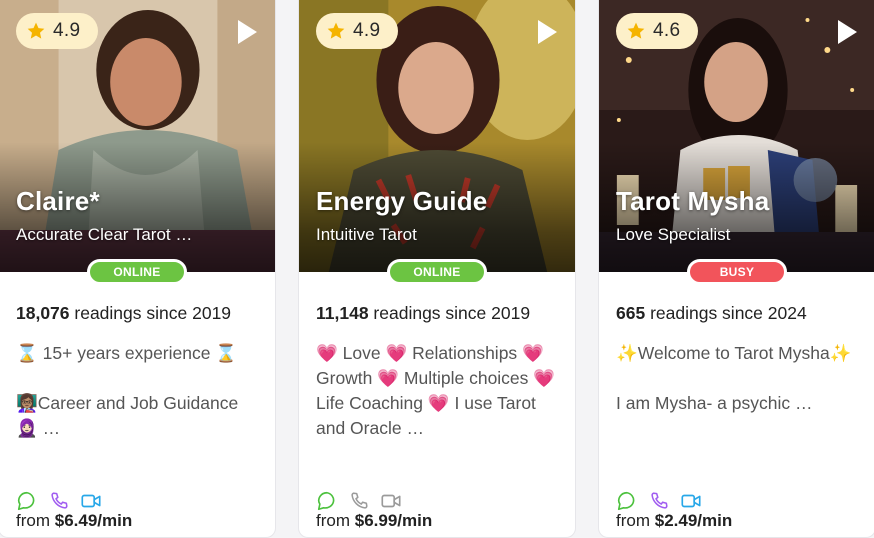 Image resolution: width=874 pixels, height=538 pixels. I want to click on status-badge: BUSY, so click(737, 272).